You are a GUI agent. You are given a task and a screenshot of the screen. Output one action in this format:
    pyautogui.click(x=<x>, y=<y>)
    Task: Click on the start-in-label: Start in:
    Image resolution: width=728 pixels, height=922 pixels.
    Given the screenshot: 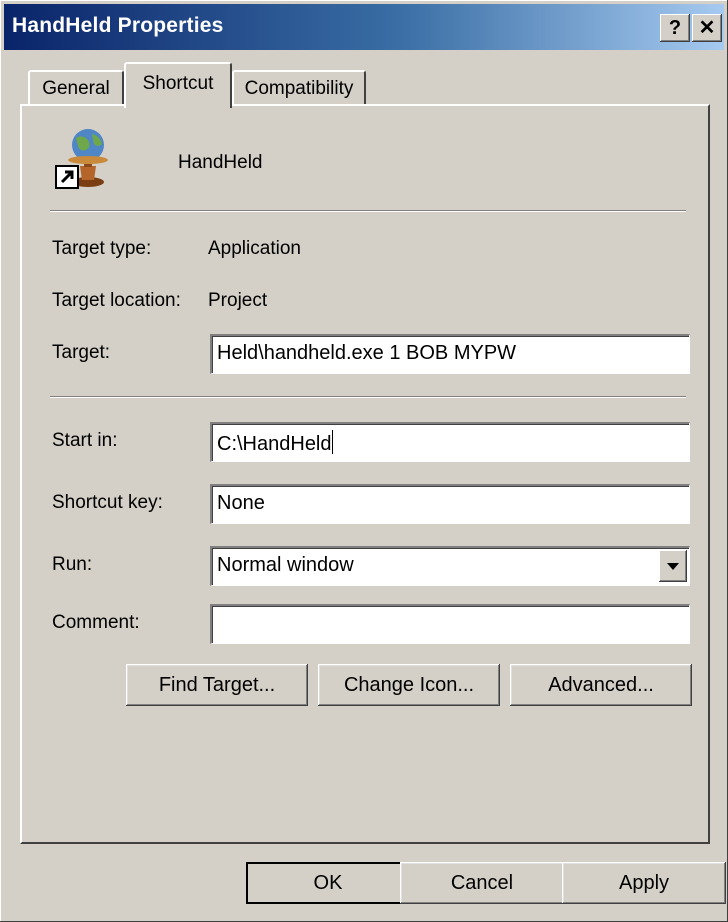 What is the action you would take?
    pyautogui.click(x=85, y=440)
    